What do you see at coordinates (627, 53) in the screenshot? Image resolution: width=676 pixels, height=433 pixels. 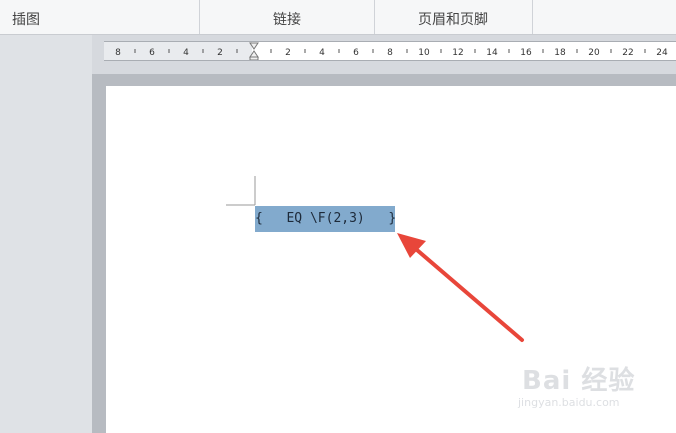 I see `ruler-label: 22` at bounding box center [627, 53].